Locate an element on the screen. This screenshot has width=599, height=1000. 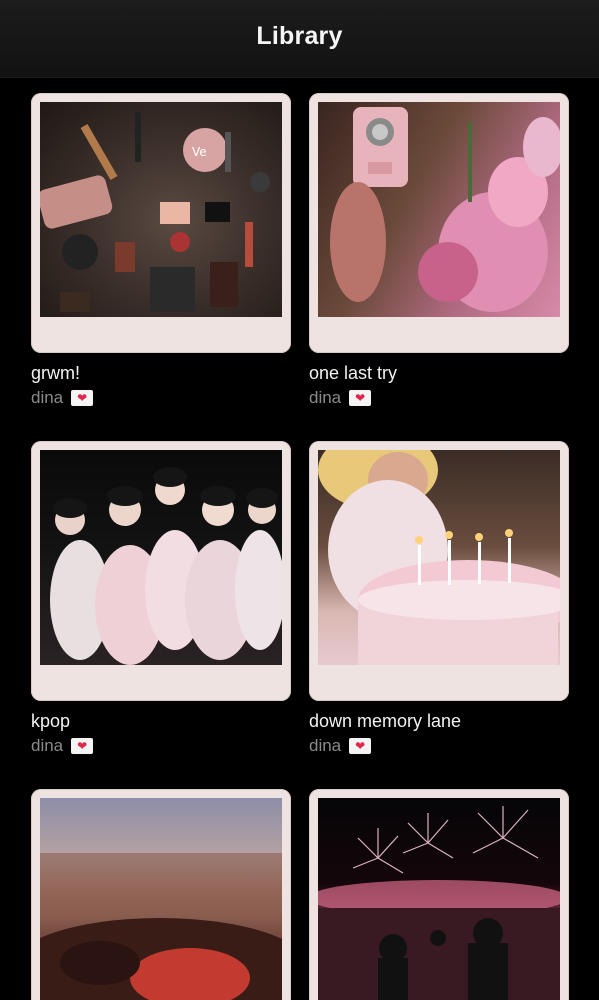
playlist-card: down memory lane dina ❤ is located at coordinates (439, 598).